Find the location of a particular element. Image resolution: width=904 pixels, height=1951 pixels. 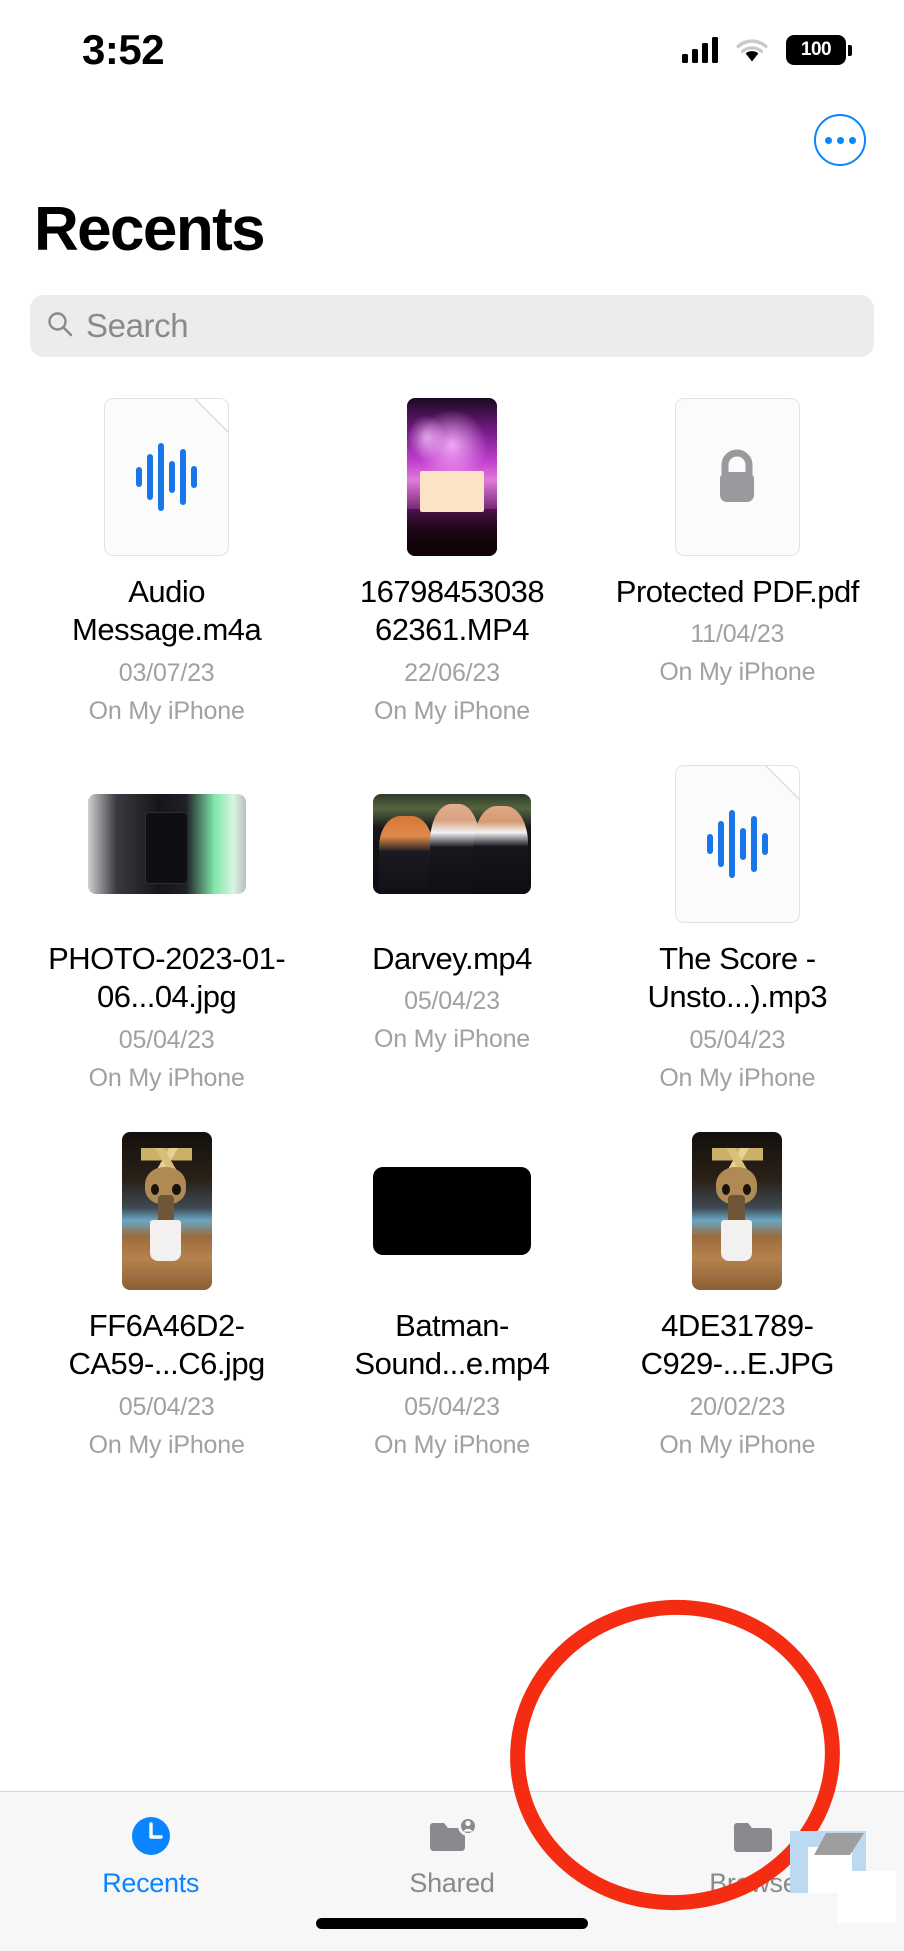

file-date: 11/04/23 is located at coordinates (737, 634).